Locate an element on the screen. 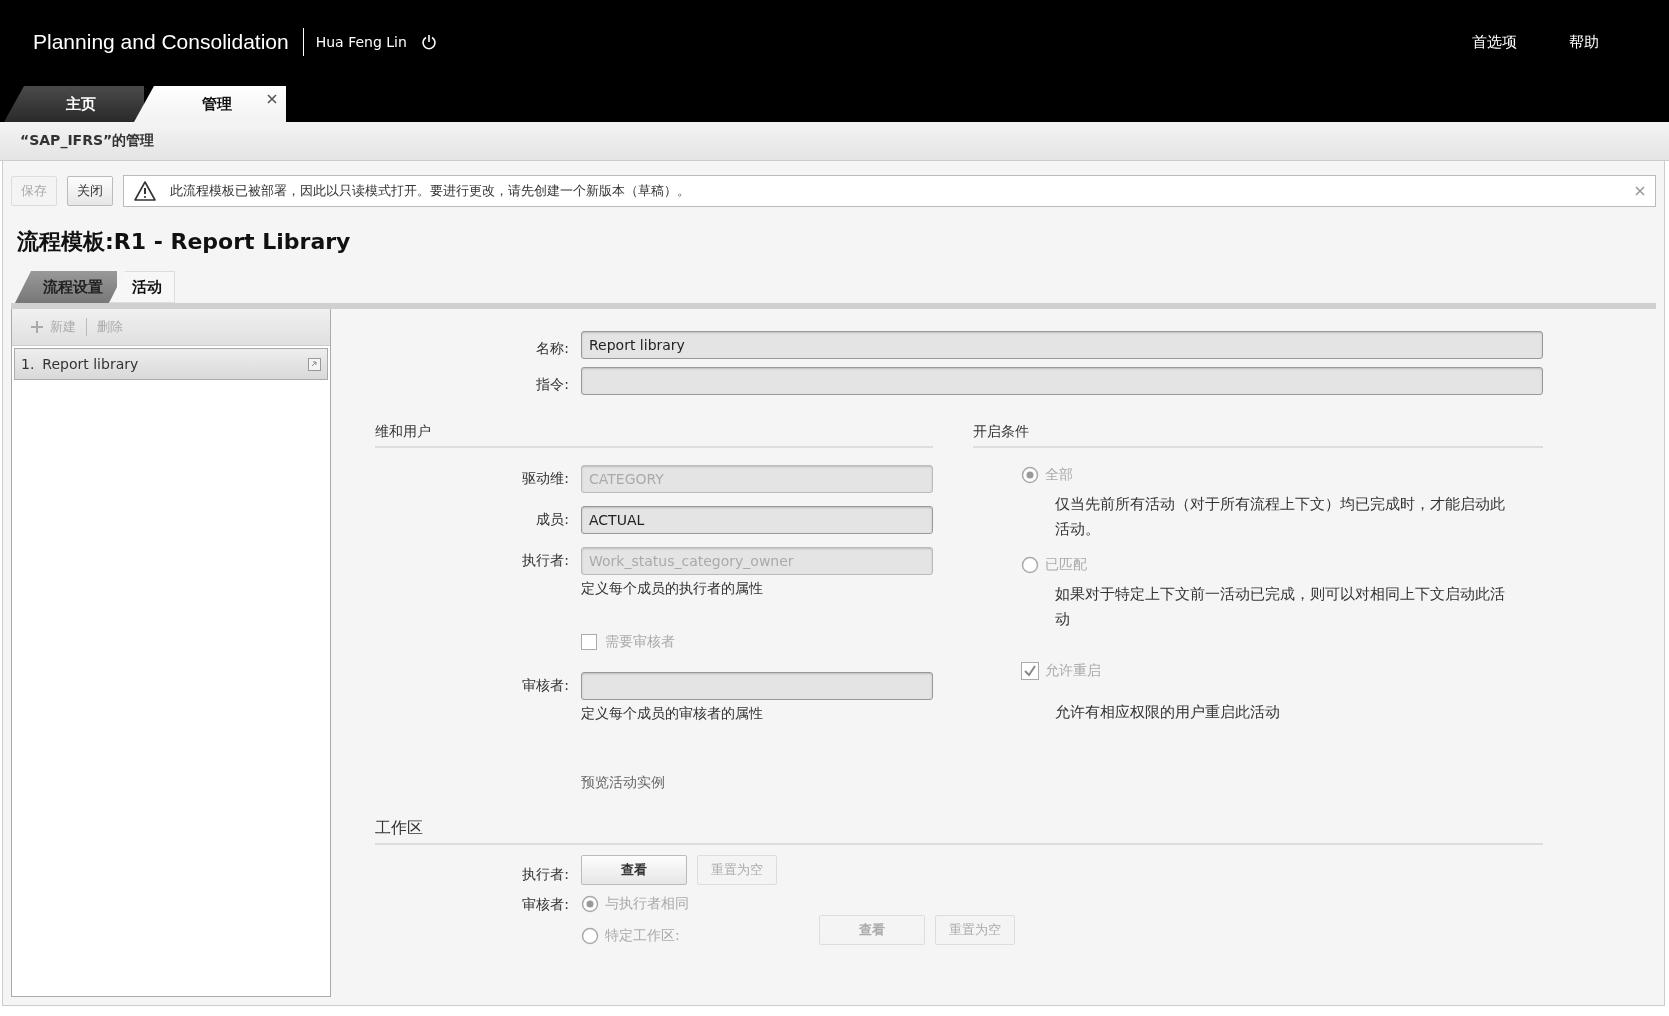  help-text: 定义每个成员的执行者的属性 is located at coordinates (672, 589).